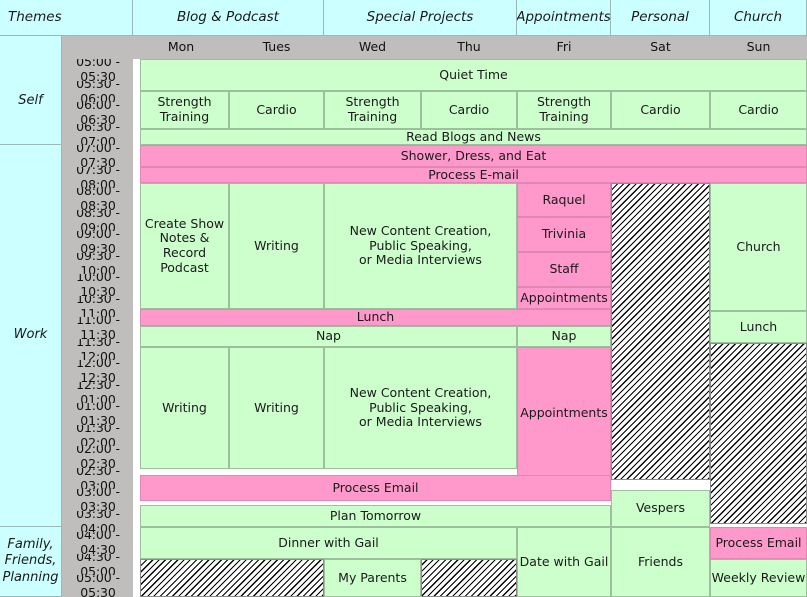  Describe the element at coordinates (97, 564) in the screenshot. I see `time-slot: 04:30 - 05:00` at that location.